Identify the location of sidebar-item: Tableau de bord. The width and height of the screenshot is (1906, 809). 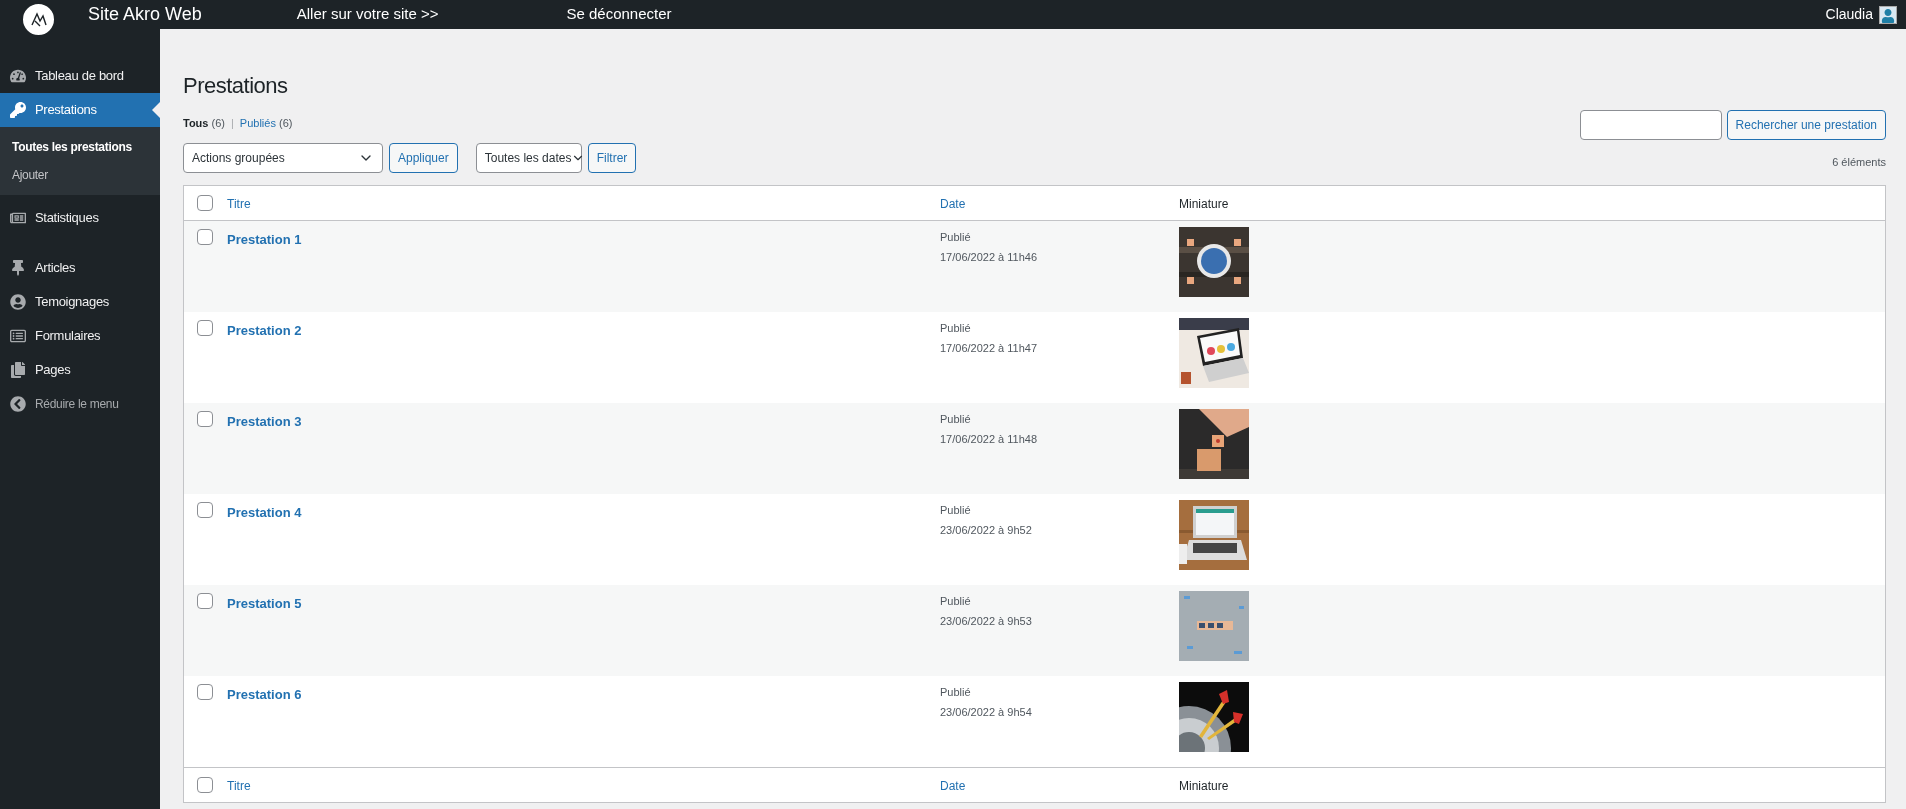
(80, 76).